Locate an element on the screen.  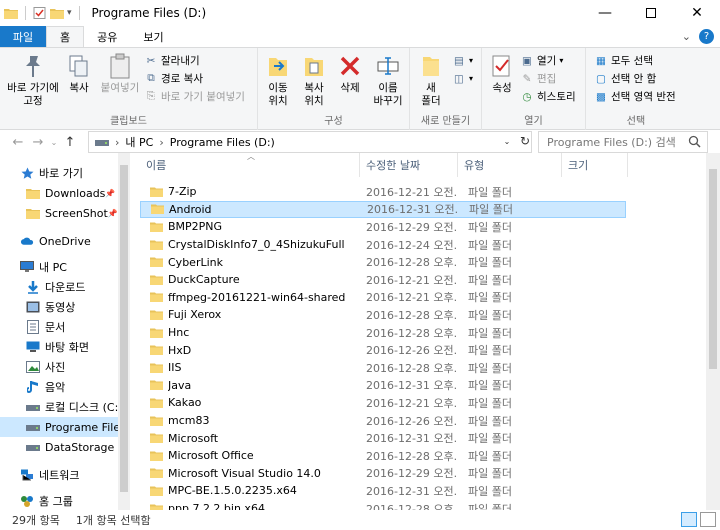
rename-button: 이름 바꾸기 is located at coordinates (388, 80).